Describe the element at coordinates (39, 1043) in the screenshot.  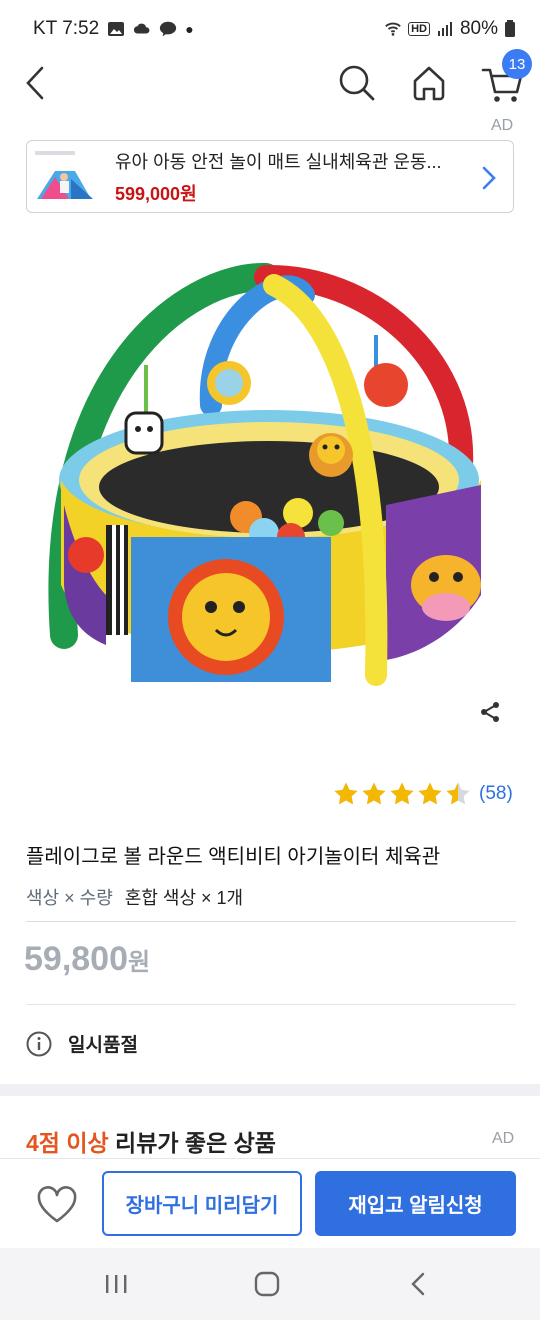
I see `info-icon` at that location.